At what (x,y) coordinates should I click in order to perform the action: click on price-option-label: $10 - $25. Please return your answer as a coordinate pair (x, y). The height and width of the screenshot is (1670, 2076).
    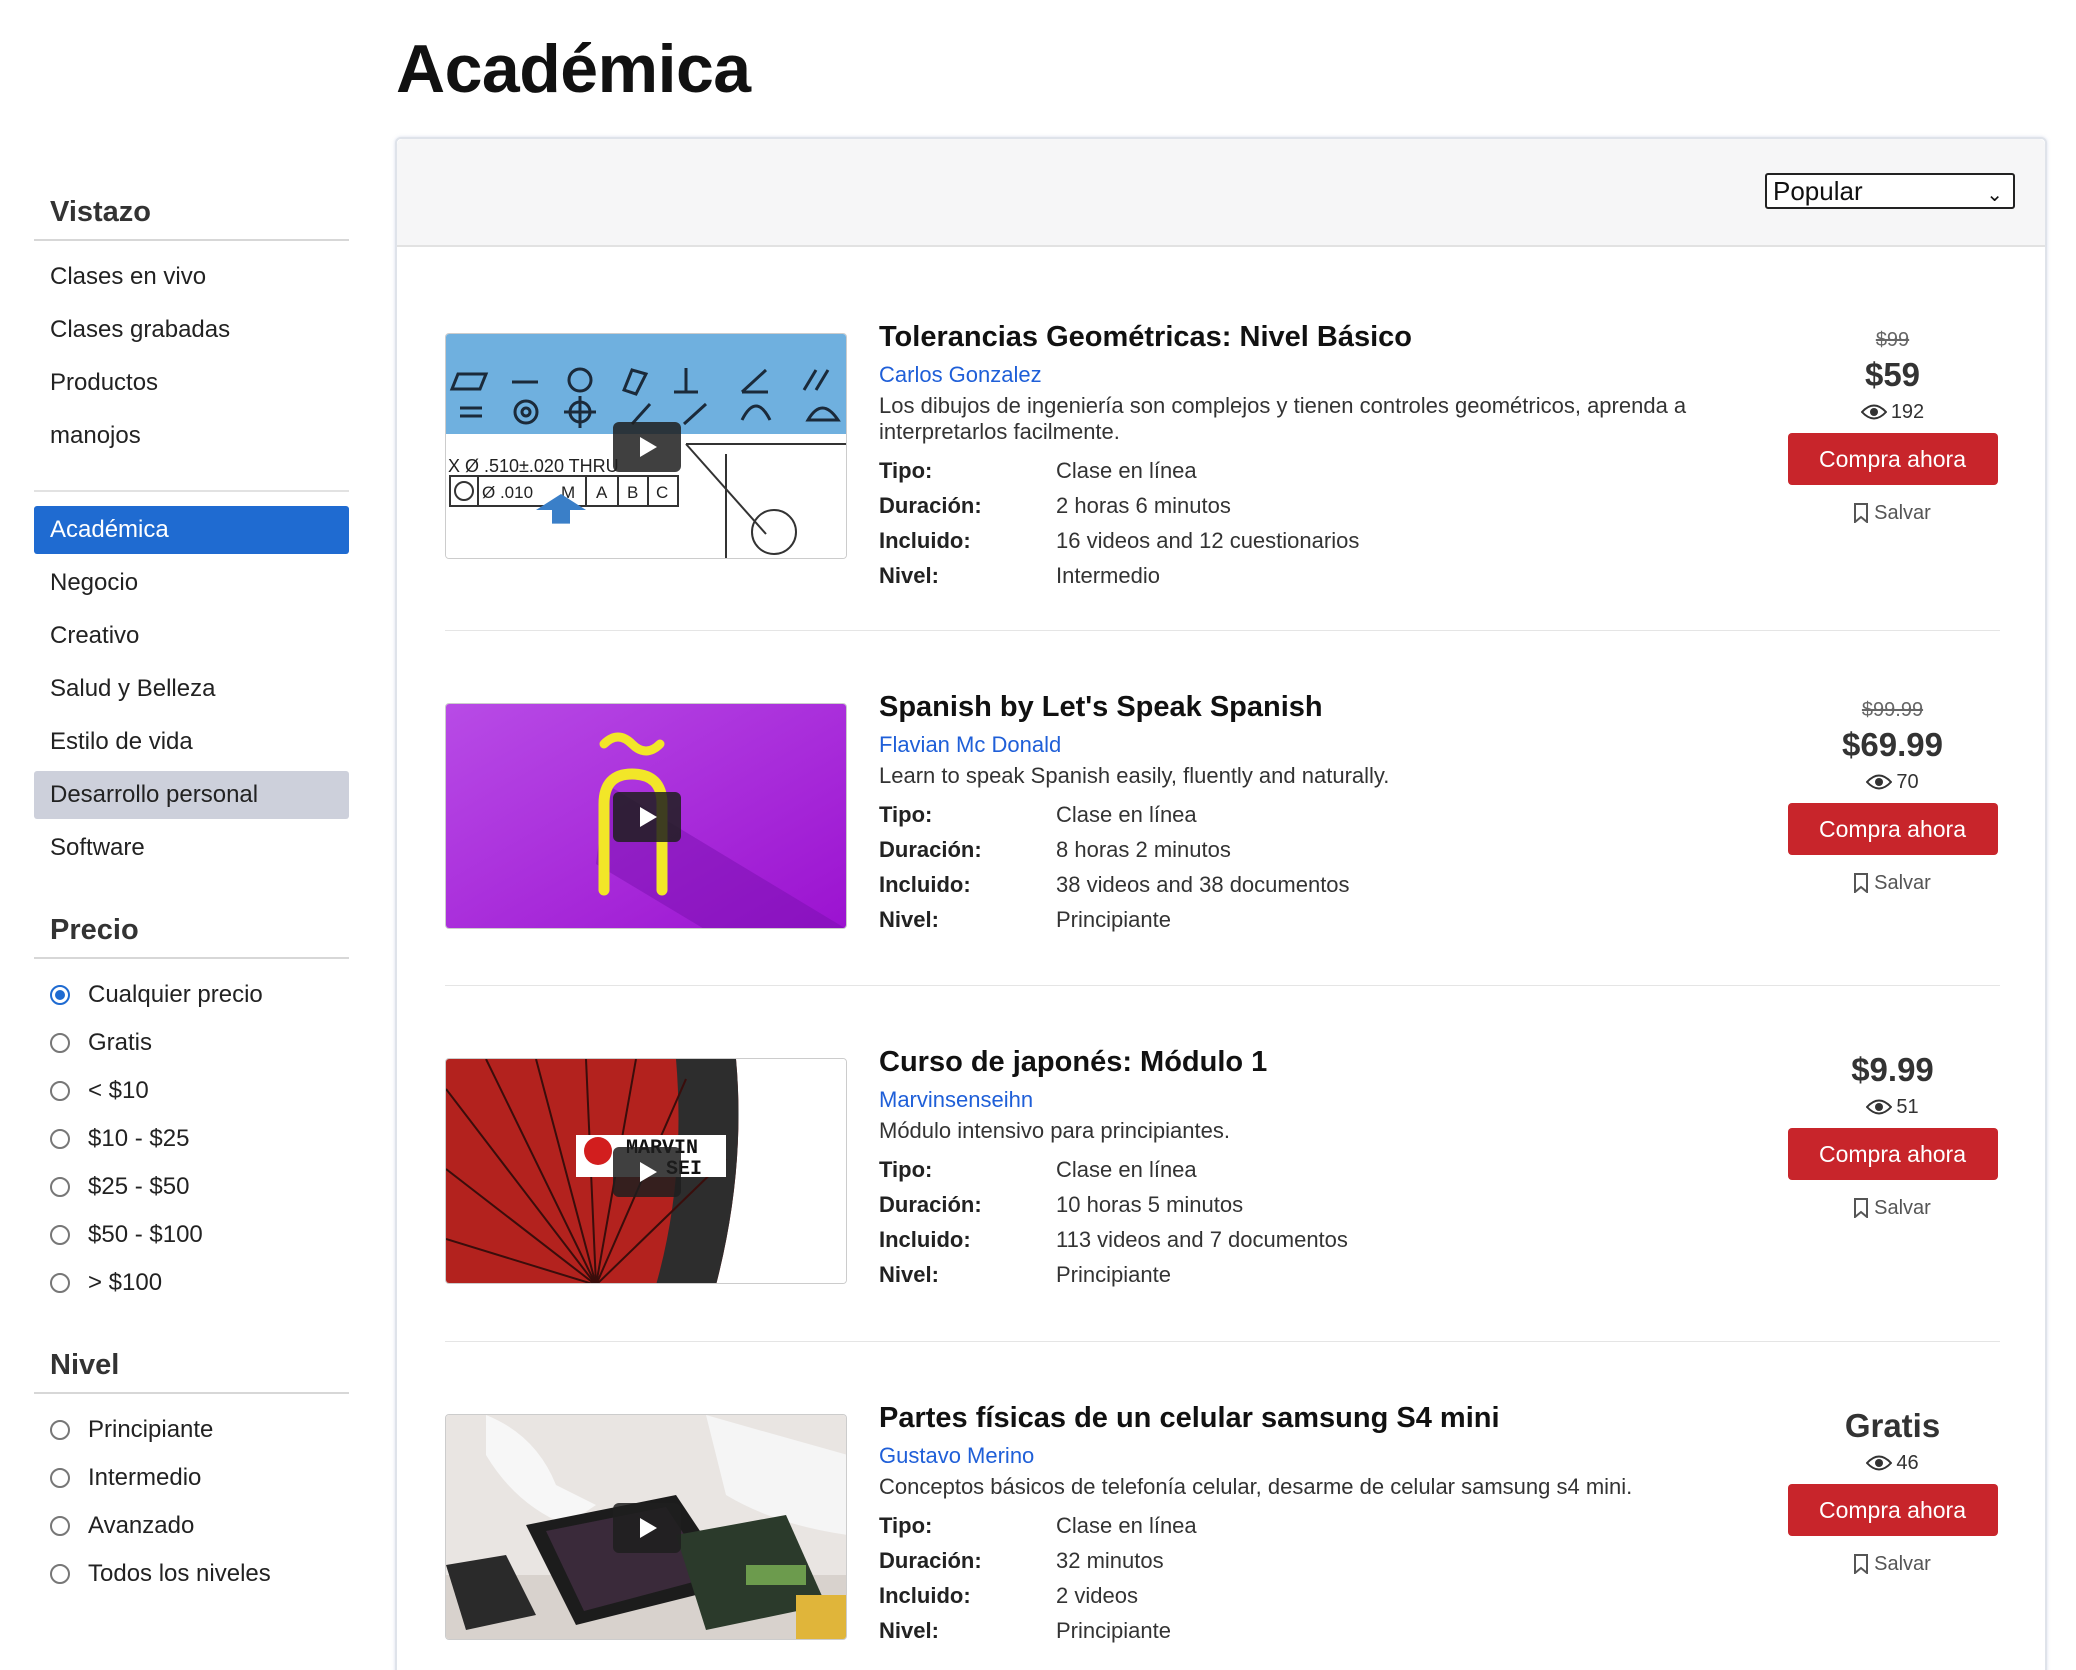
    Looking at the image, I should click on (139, 1138).